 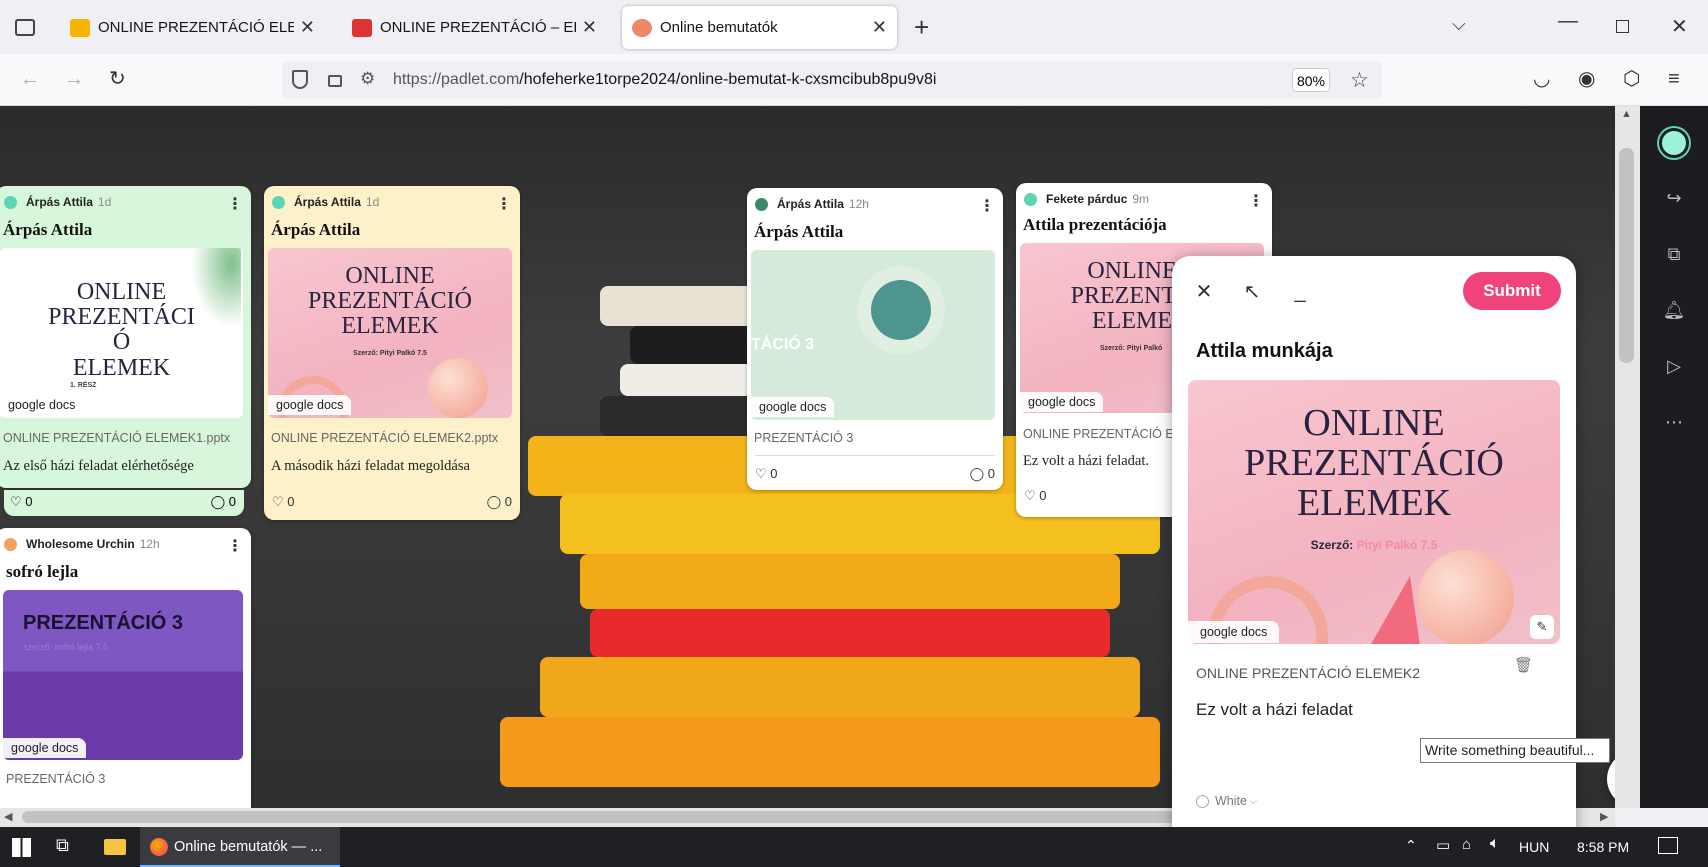 What do you see at coordinates (1541, 79) in the screenshot?
I see `pocket-icon: ◡` at bounding box center [1541, 79].